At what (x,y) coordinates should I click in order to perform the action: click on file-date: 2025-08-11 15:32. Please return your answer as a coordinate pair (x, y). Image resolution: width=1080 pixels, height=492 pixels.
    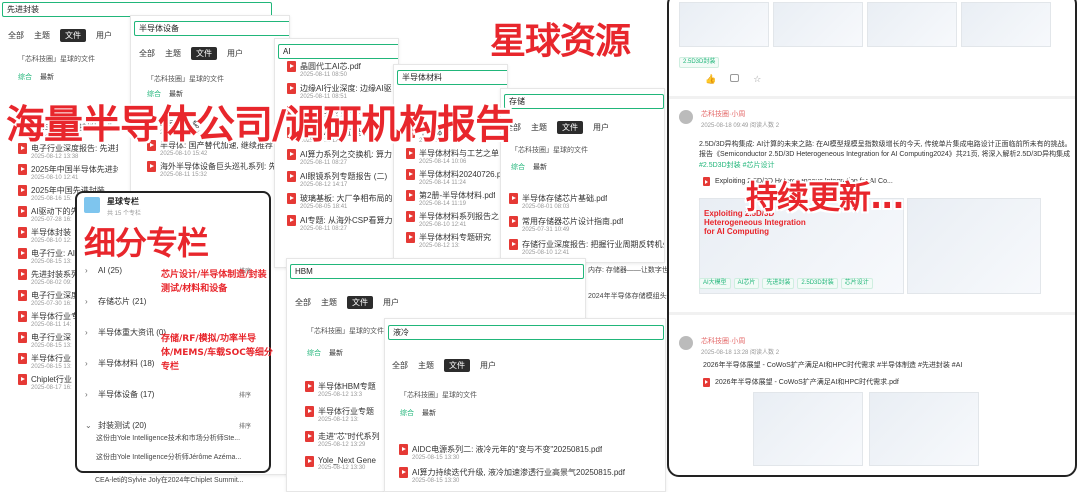
    Looking at the image, I should click on (183, 175).